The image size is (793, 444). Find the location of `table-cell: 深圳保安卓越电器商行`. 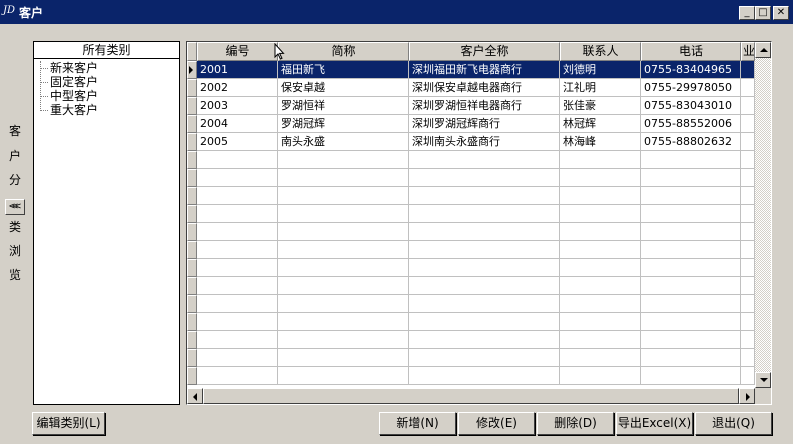

table-cell: 深圳保安卓越电器商行 is located at coordinates (484, 88).